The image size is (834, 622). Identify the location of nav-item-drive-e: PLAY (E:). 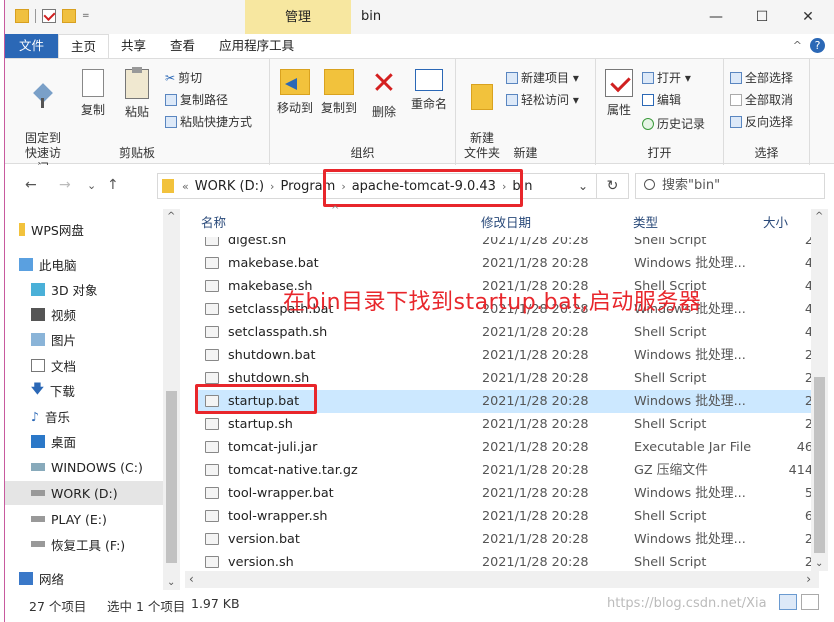
(69, 519).